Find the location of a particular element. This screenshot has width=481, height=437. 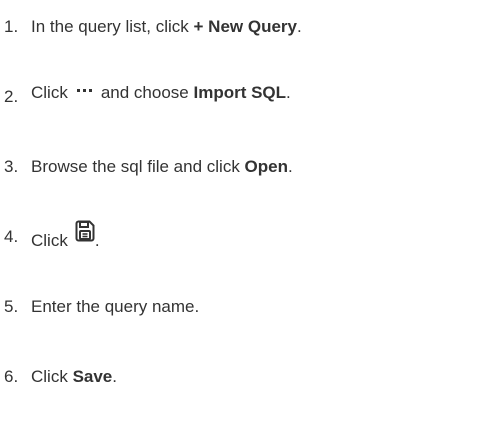

step-2: 2. Click and choose Import SQL. is located at coordinates (145, 97).